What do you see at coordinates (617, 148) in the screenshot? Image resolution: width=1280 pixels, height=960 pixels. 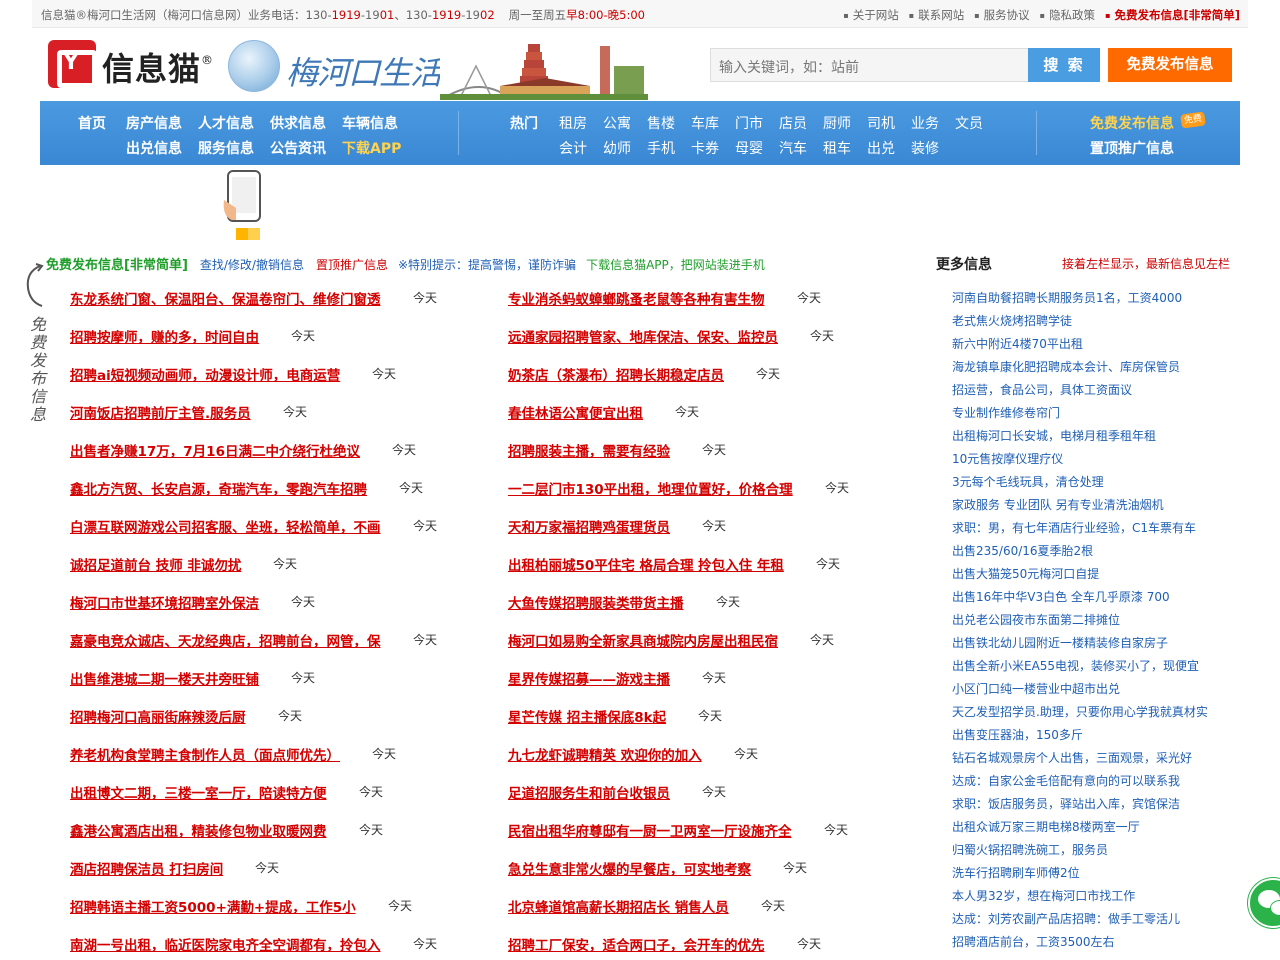 I see `nav-hot-item: 幼师` at bounding box center [617, 148].